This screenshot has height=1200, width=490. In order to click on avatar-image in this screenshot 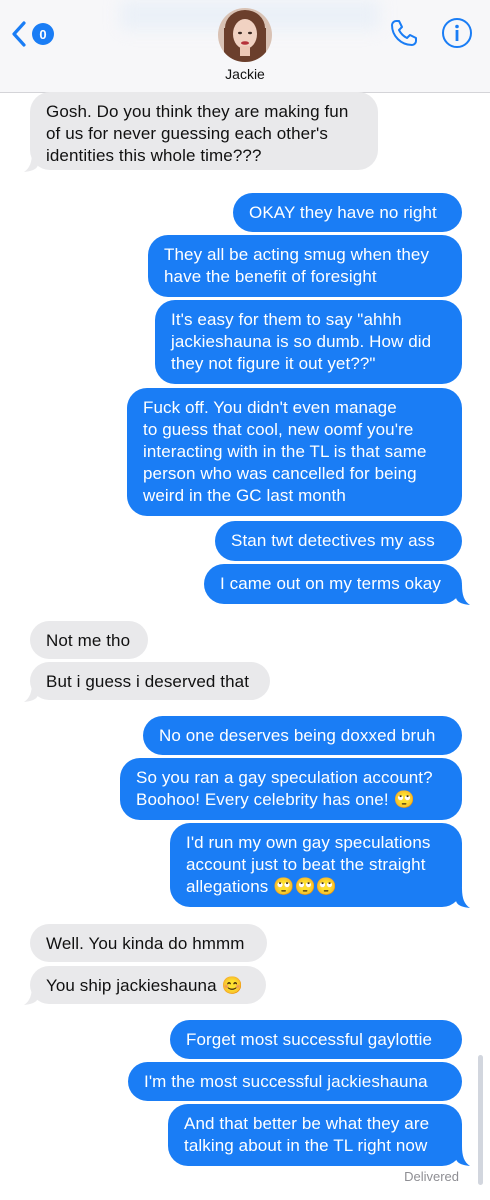, I will do `click(245, 35)`.